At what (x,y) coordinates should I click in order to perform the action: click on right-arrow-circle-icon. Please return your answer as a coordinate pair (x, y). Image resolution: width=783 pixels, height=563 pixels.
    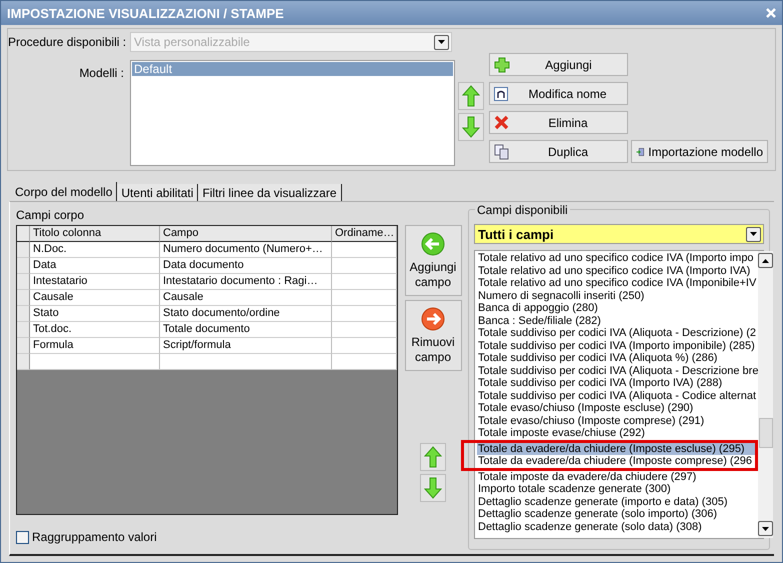
    Looking at the image, I should click on (433, 318).